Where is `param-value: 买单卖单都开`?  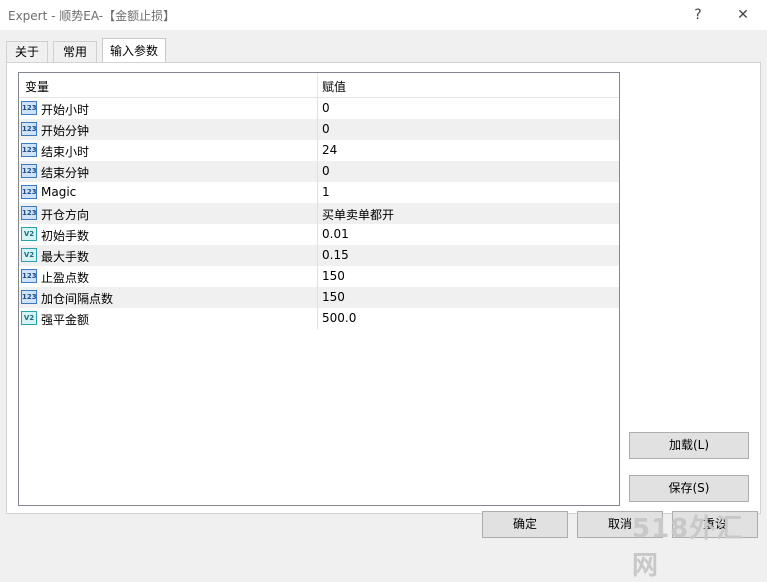
param-value: 买单卖单都开 is located at coordinates (358, 214).